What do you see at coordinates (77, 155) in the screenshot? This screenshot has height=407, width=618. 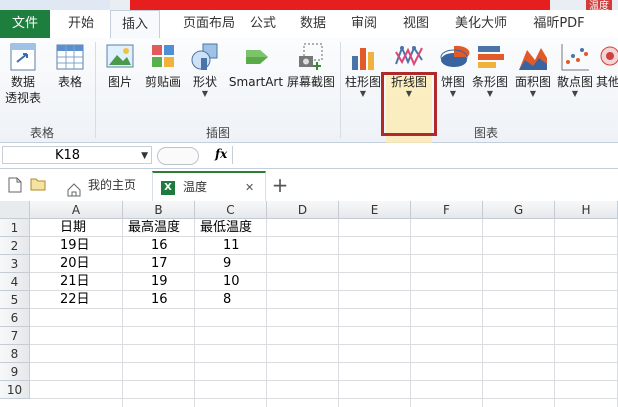 I see `name-box: K18 ▼` at bounding box center [77, 155].